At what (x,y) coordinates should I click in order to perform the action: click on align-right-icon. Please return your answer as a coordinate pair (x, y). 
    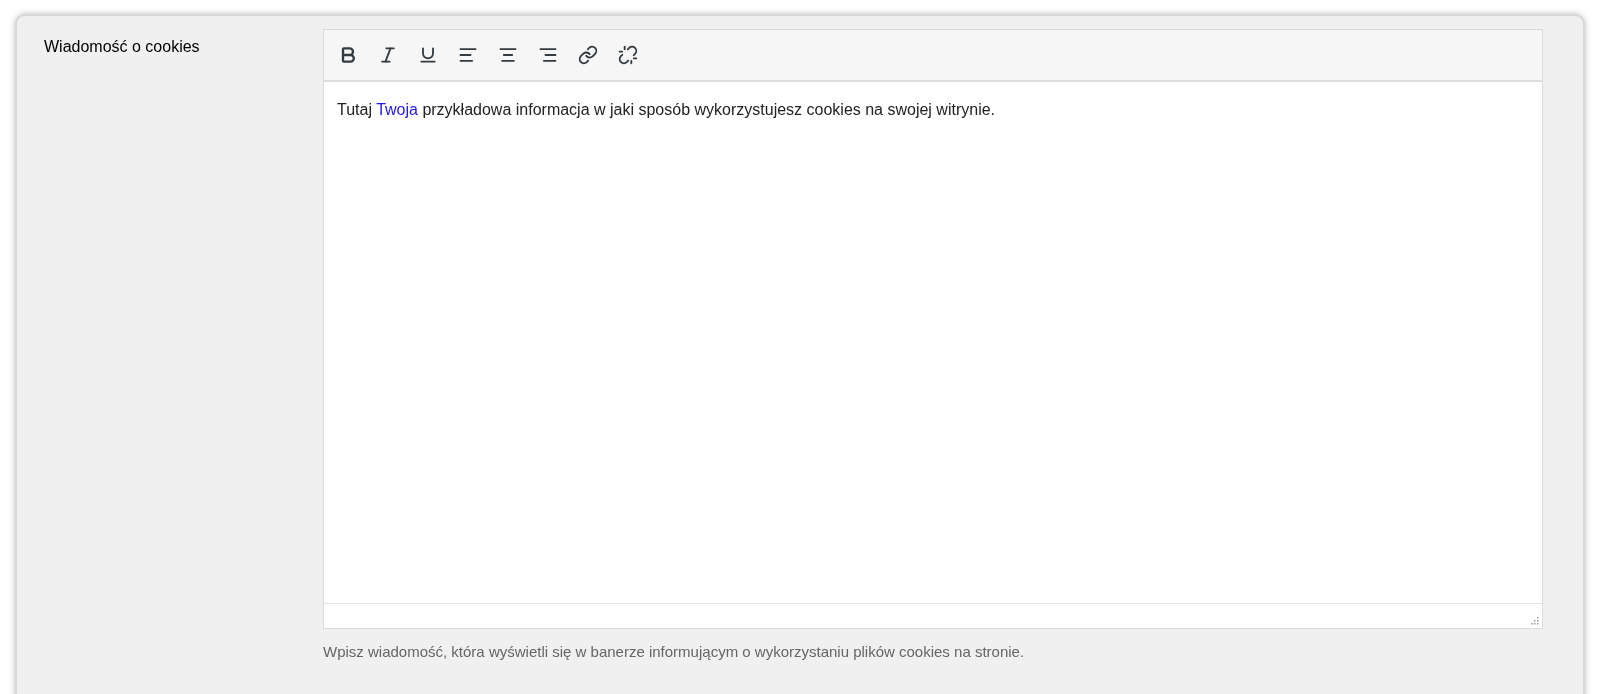
    Looking at the image, I should click on (548, 55).